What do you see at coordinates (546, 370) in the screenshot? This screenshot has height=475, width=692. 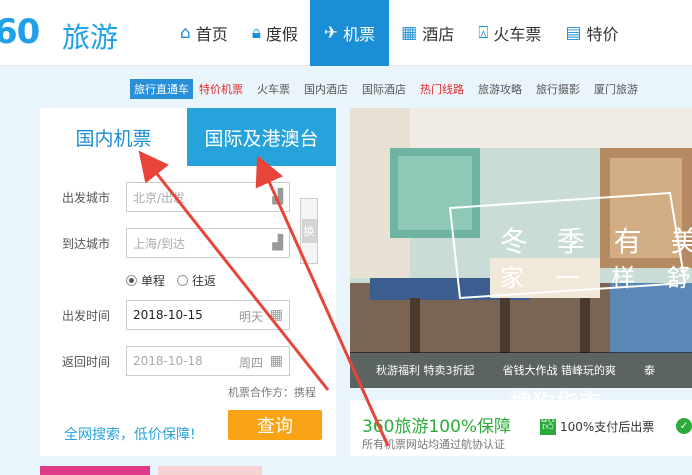 I see `banner-caption: 省钱大作战 错峰玩的爽` at bounding box center [546, 370].